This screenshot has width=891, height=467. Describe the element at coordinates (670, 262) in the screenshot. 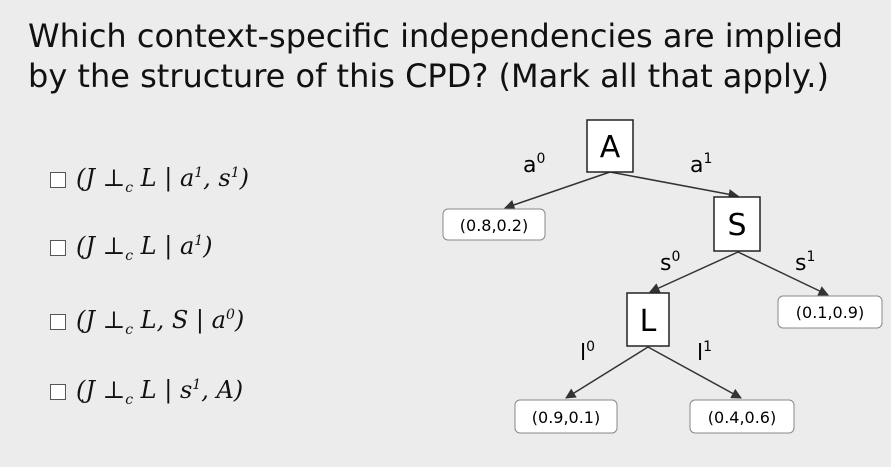

I see `edge-label-s0: s0` at that location.